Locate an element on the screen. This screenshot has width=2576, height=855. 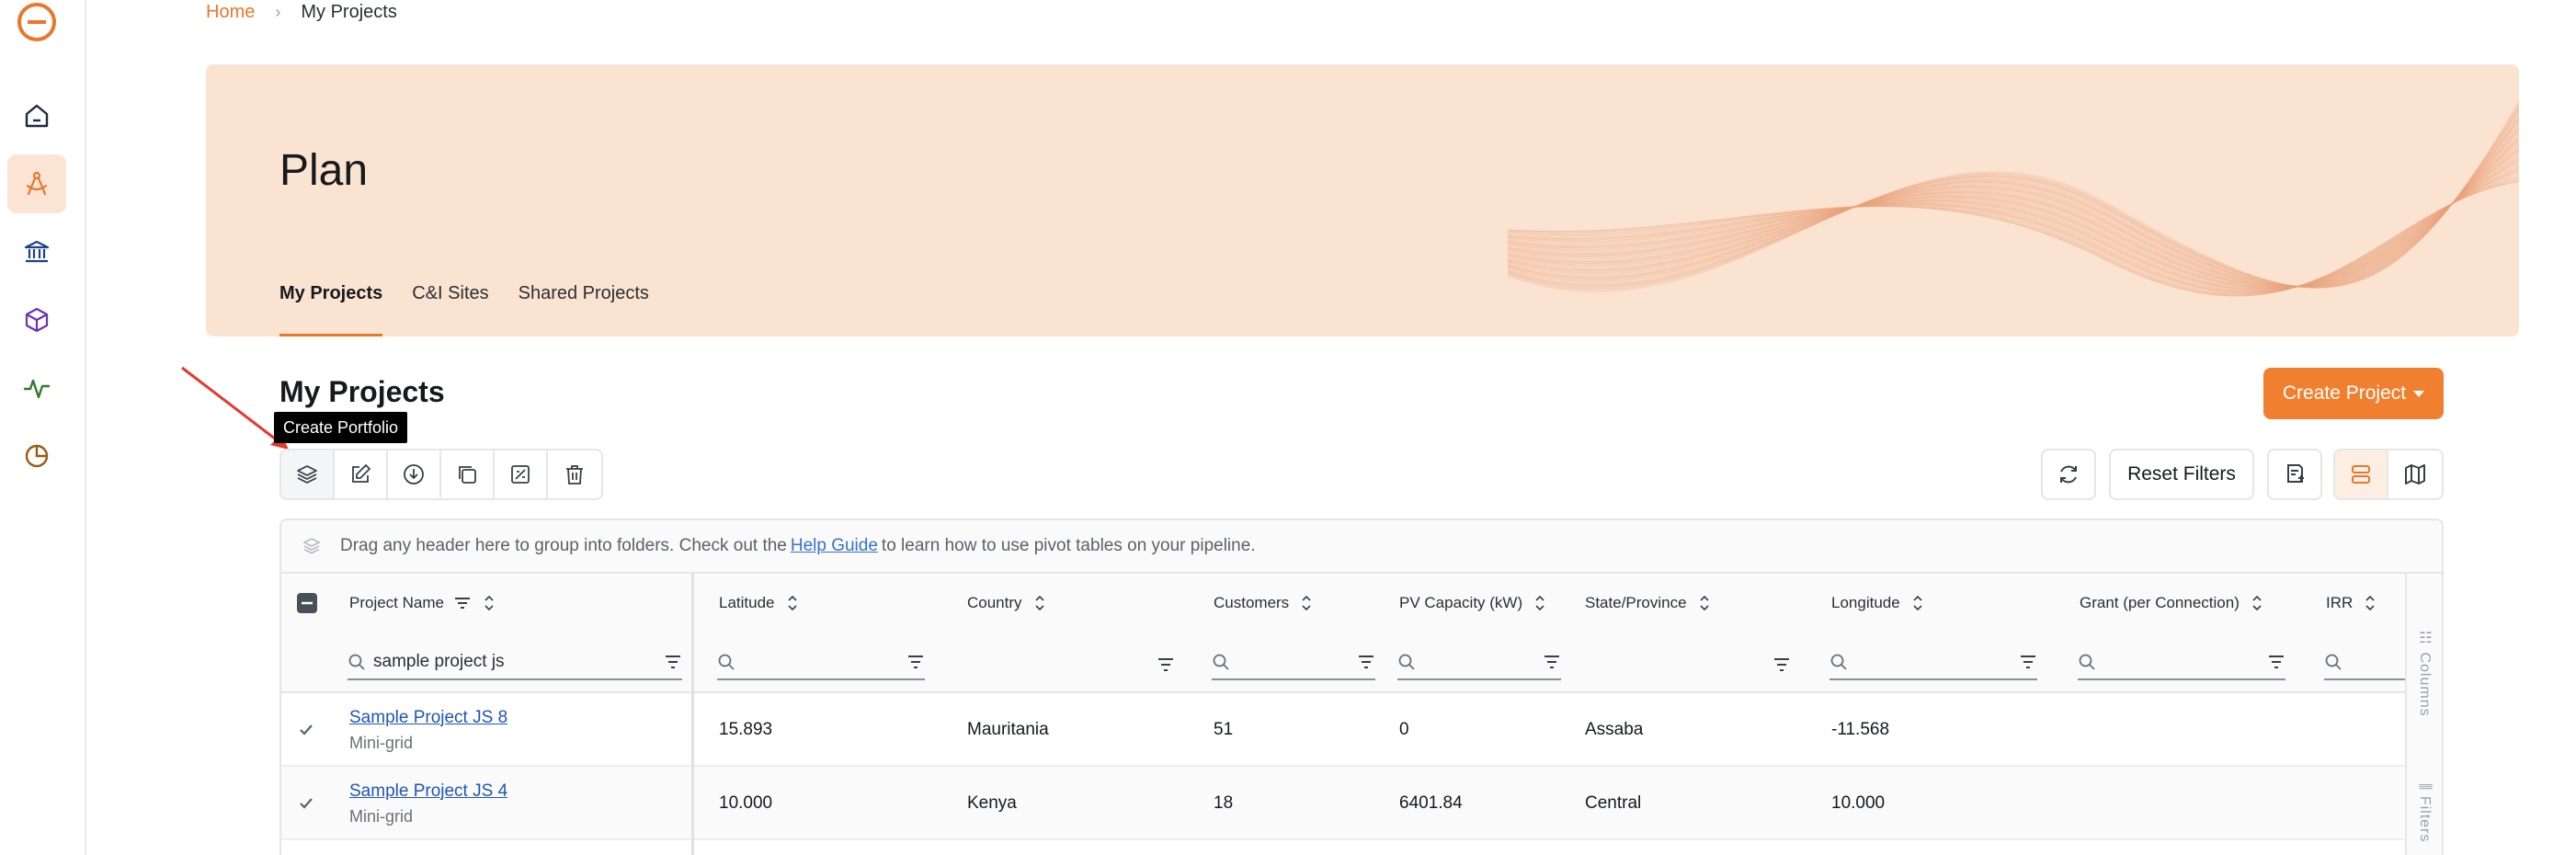
nav-monitor is located at coordinates (36, 388).